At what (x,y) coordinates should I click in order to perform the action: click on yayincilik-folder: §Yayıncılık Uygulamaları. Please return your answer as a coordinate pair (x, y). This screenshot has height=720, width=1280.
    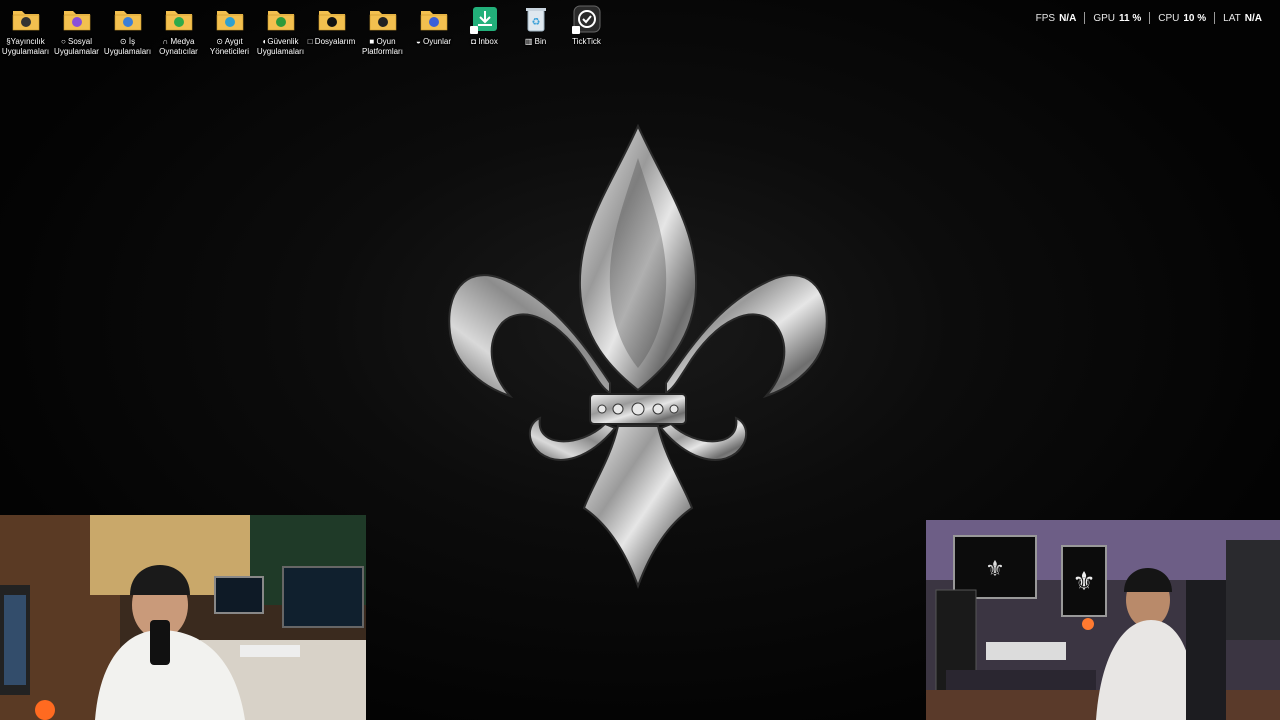
    Looking at the image, I should click on (25, 30).